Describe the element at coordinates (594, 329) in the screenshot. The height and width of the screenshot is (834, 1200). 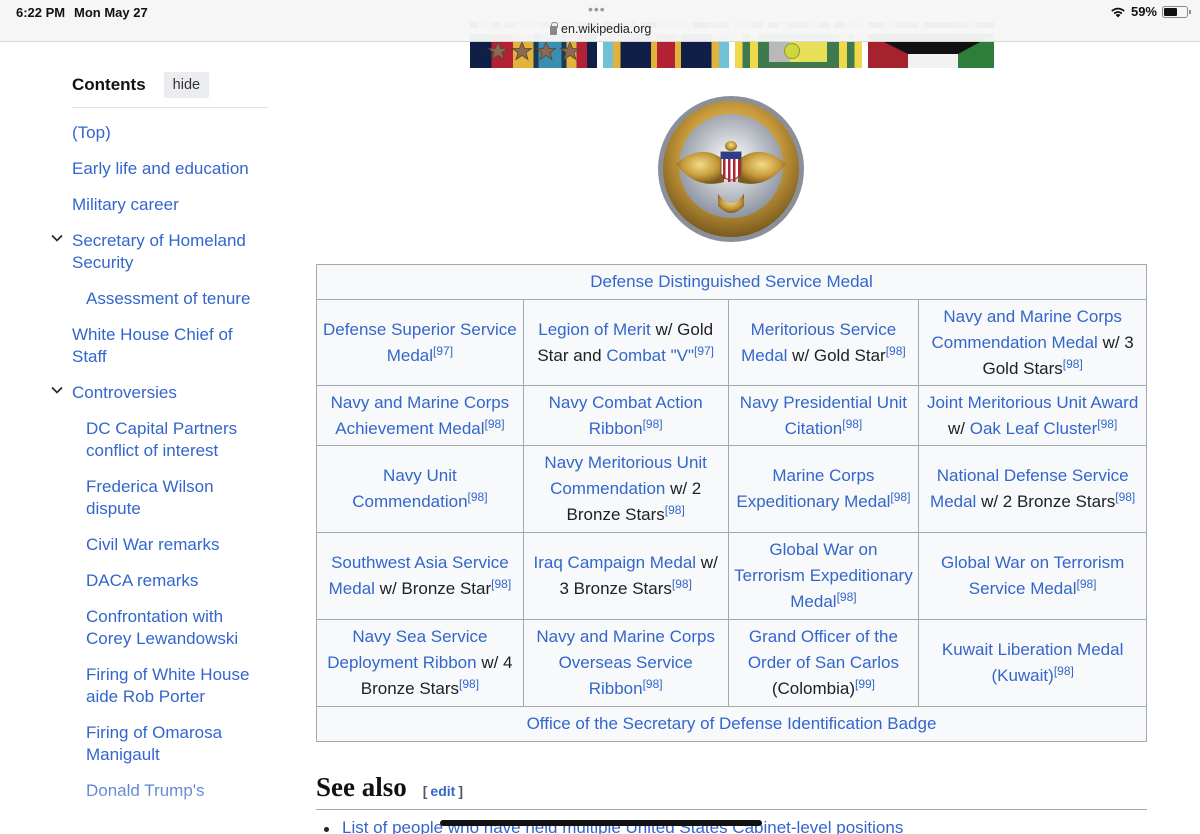
I see `award-link: Legion of Merit` at that location.